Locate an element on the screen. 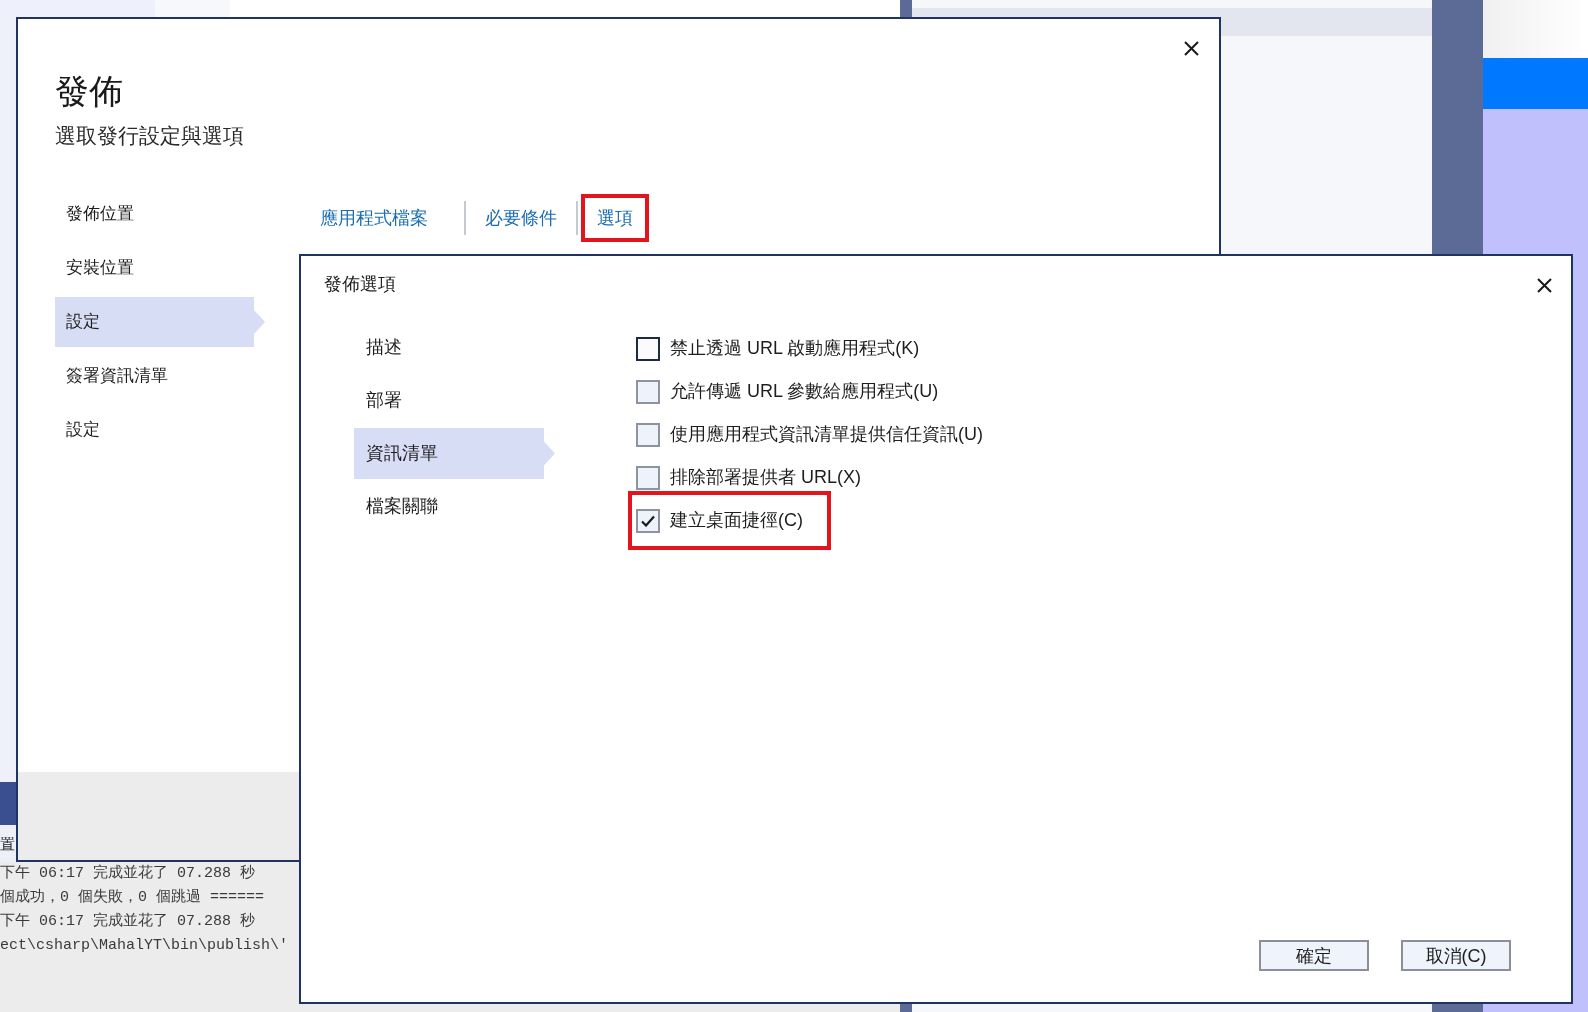 This screenshot has height=1012, width=1588. nav-item: 描述 is located at coordinates (454, 347).